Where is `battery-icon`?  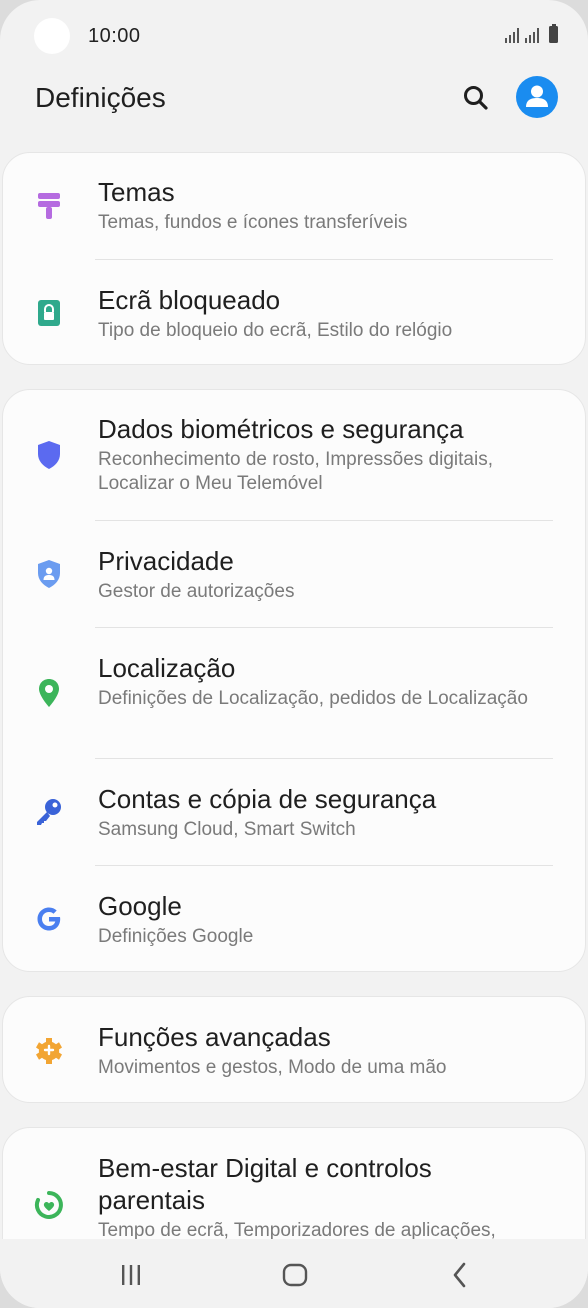 battery-icon is located at coordinates (553, 33).